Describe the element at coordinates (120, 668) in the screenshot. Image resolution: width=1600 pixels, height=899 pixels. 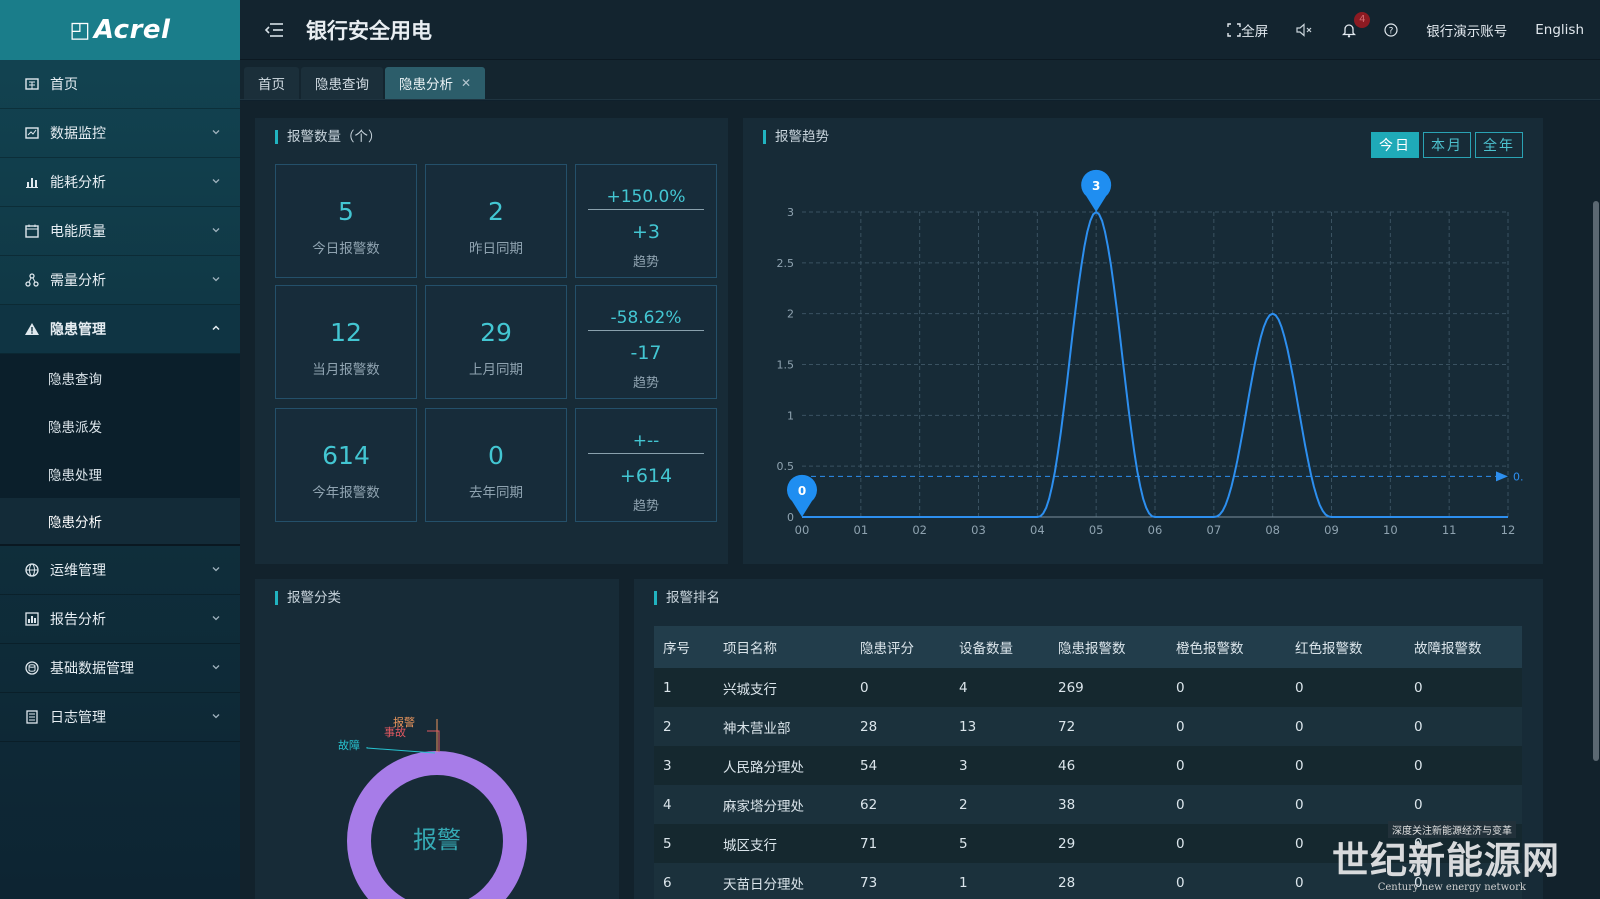
I see `sidebar-item-base-data: 基础数据管理` at that location.